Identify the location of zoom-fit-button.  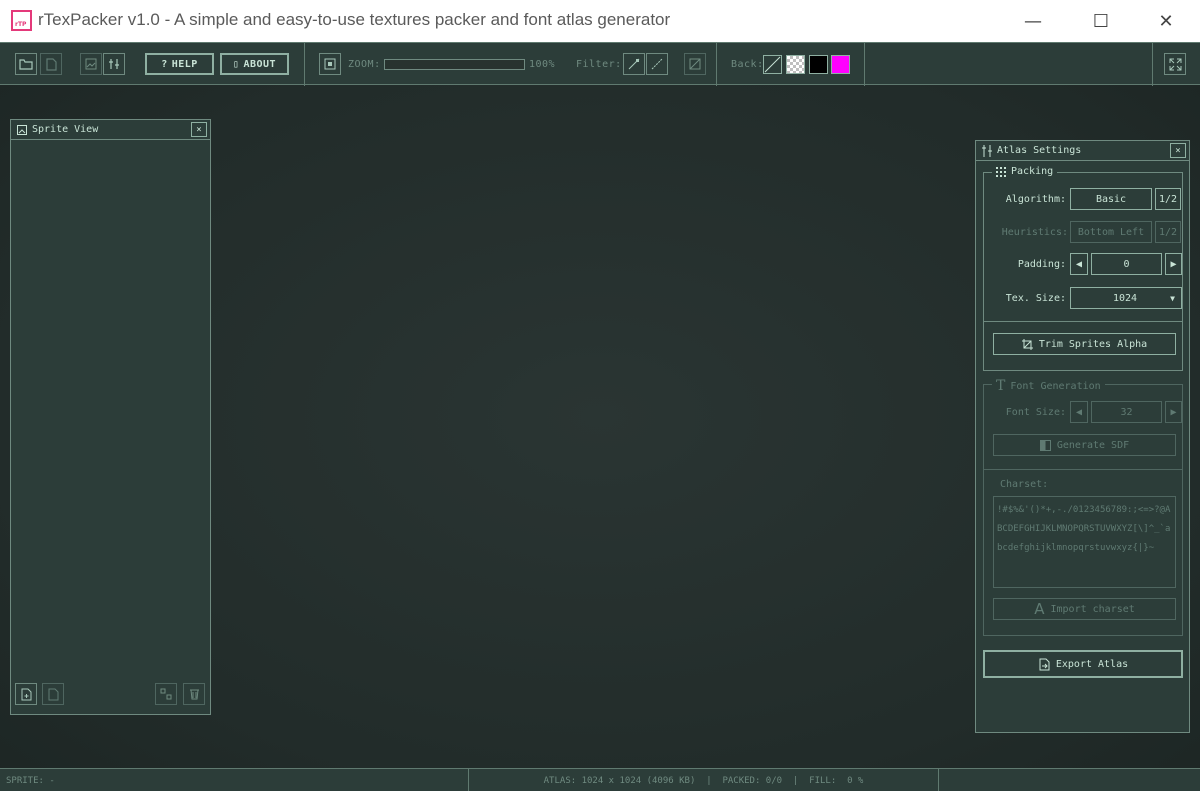
(330, 64).